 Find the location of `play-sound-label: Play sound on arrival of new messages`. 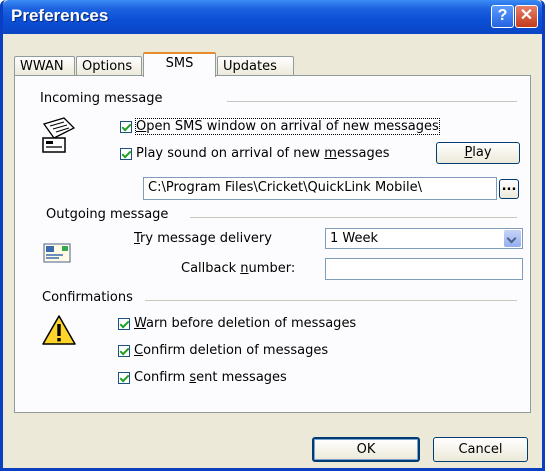

play-sound-label: Play sound on arrival of new messages is located at coordinates (263, 153).